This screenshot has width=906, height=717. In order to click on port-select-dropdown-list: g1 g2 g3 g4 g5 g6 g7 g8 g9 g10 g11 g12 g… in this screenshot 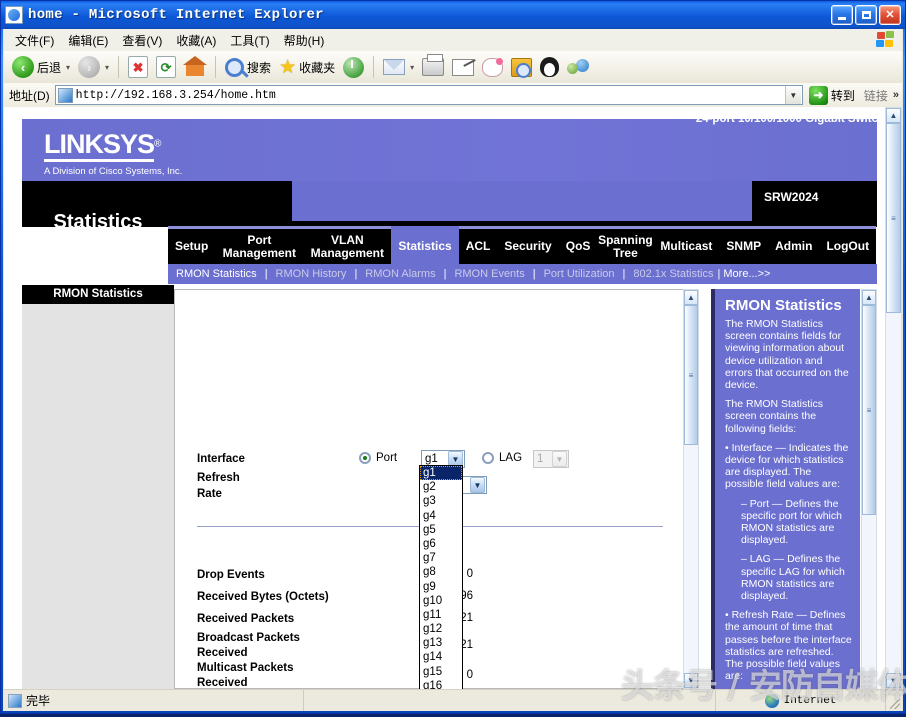, I will do `click(441, 577)`.